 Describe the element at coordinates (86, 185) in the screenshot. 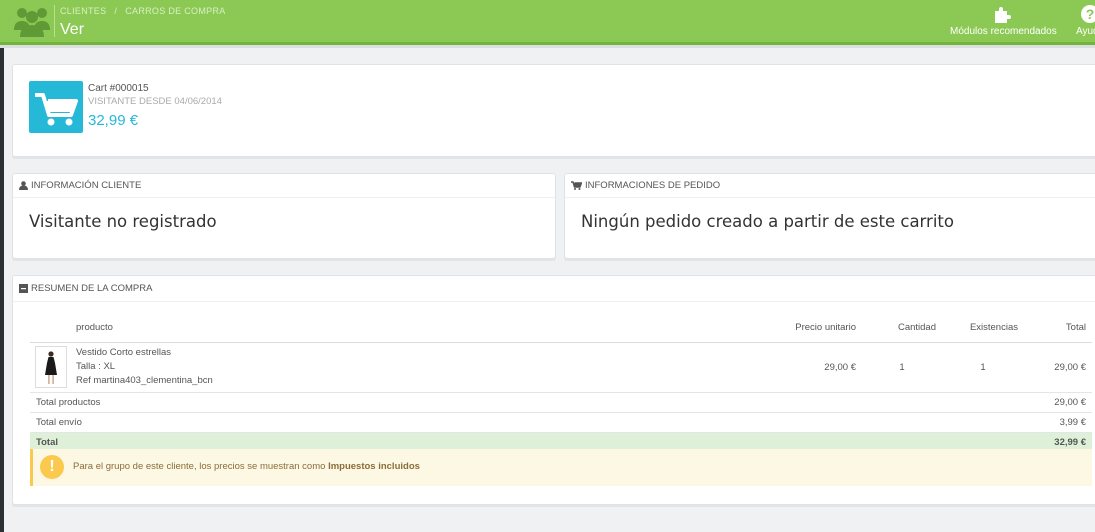

I see `customer-info-heading-label: INFORMACIÓN CLIENTE` at that location.